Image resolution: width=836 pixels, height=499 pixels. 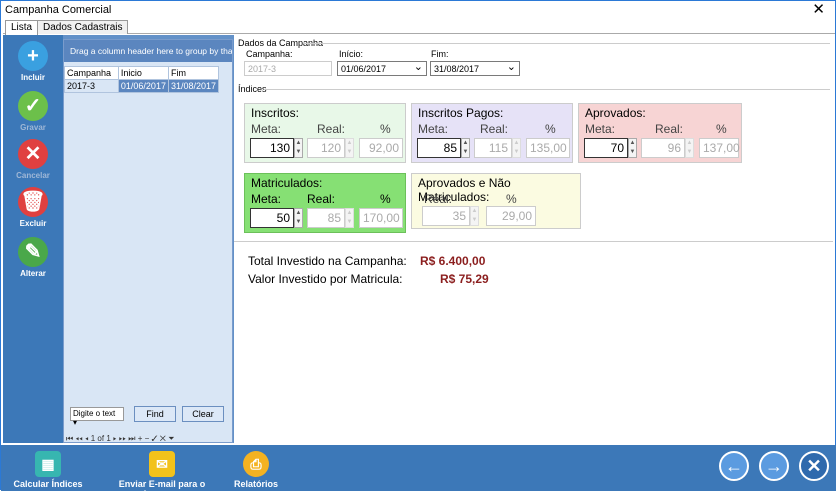 What do you see at coordinates (162, 464) in the screenshot?
I see `envelope-icon: ✉` at bounding box center [162, 464].